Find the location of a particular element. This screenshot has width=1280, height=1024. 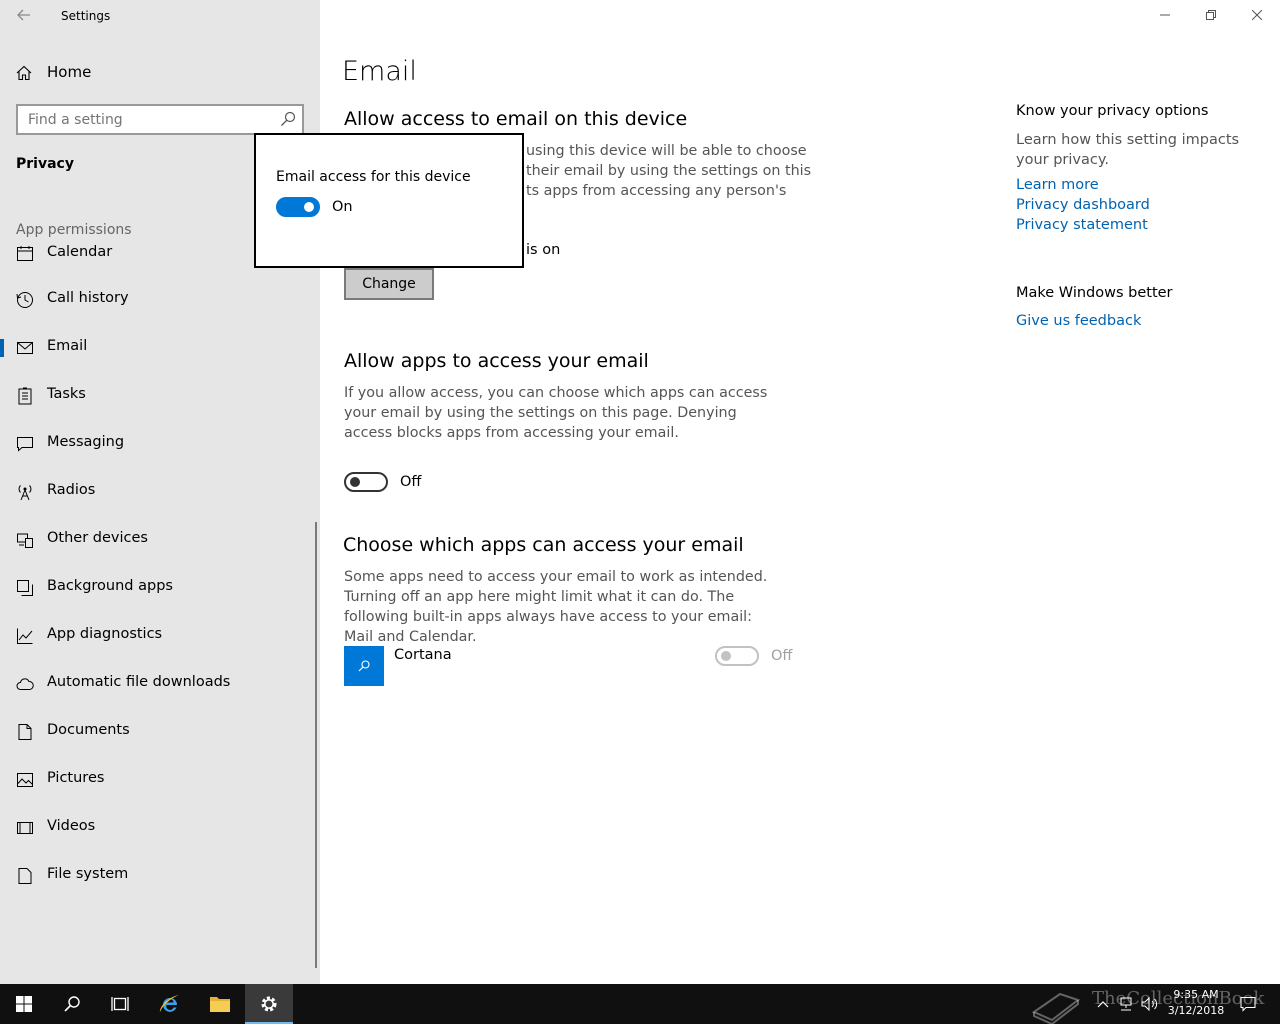

section-heading-choose-apps: Choose which apps can access your email is located at coordinates (543, 545).